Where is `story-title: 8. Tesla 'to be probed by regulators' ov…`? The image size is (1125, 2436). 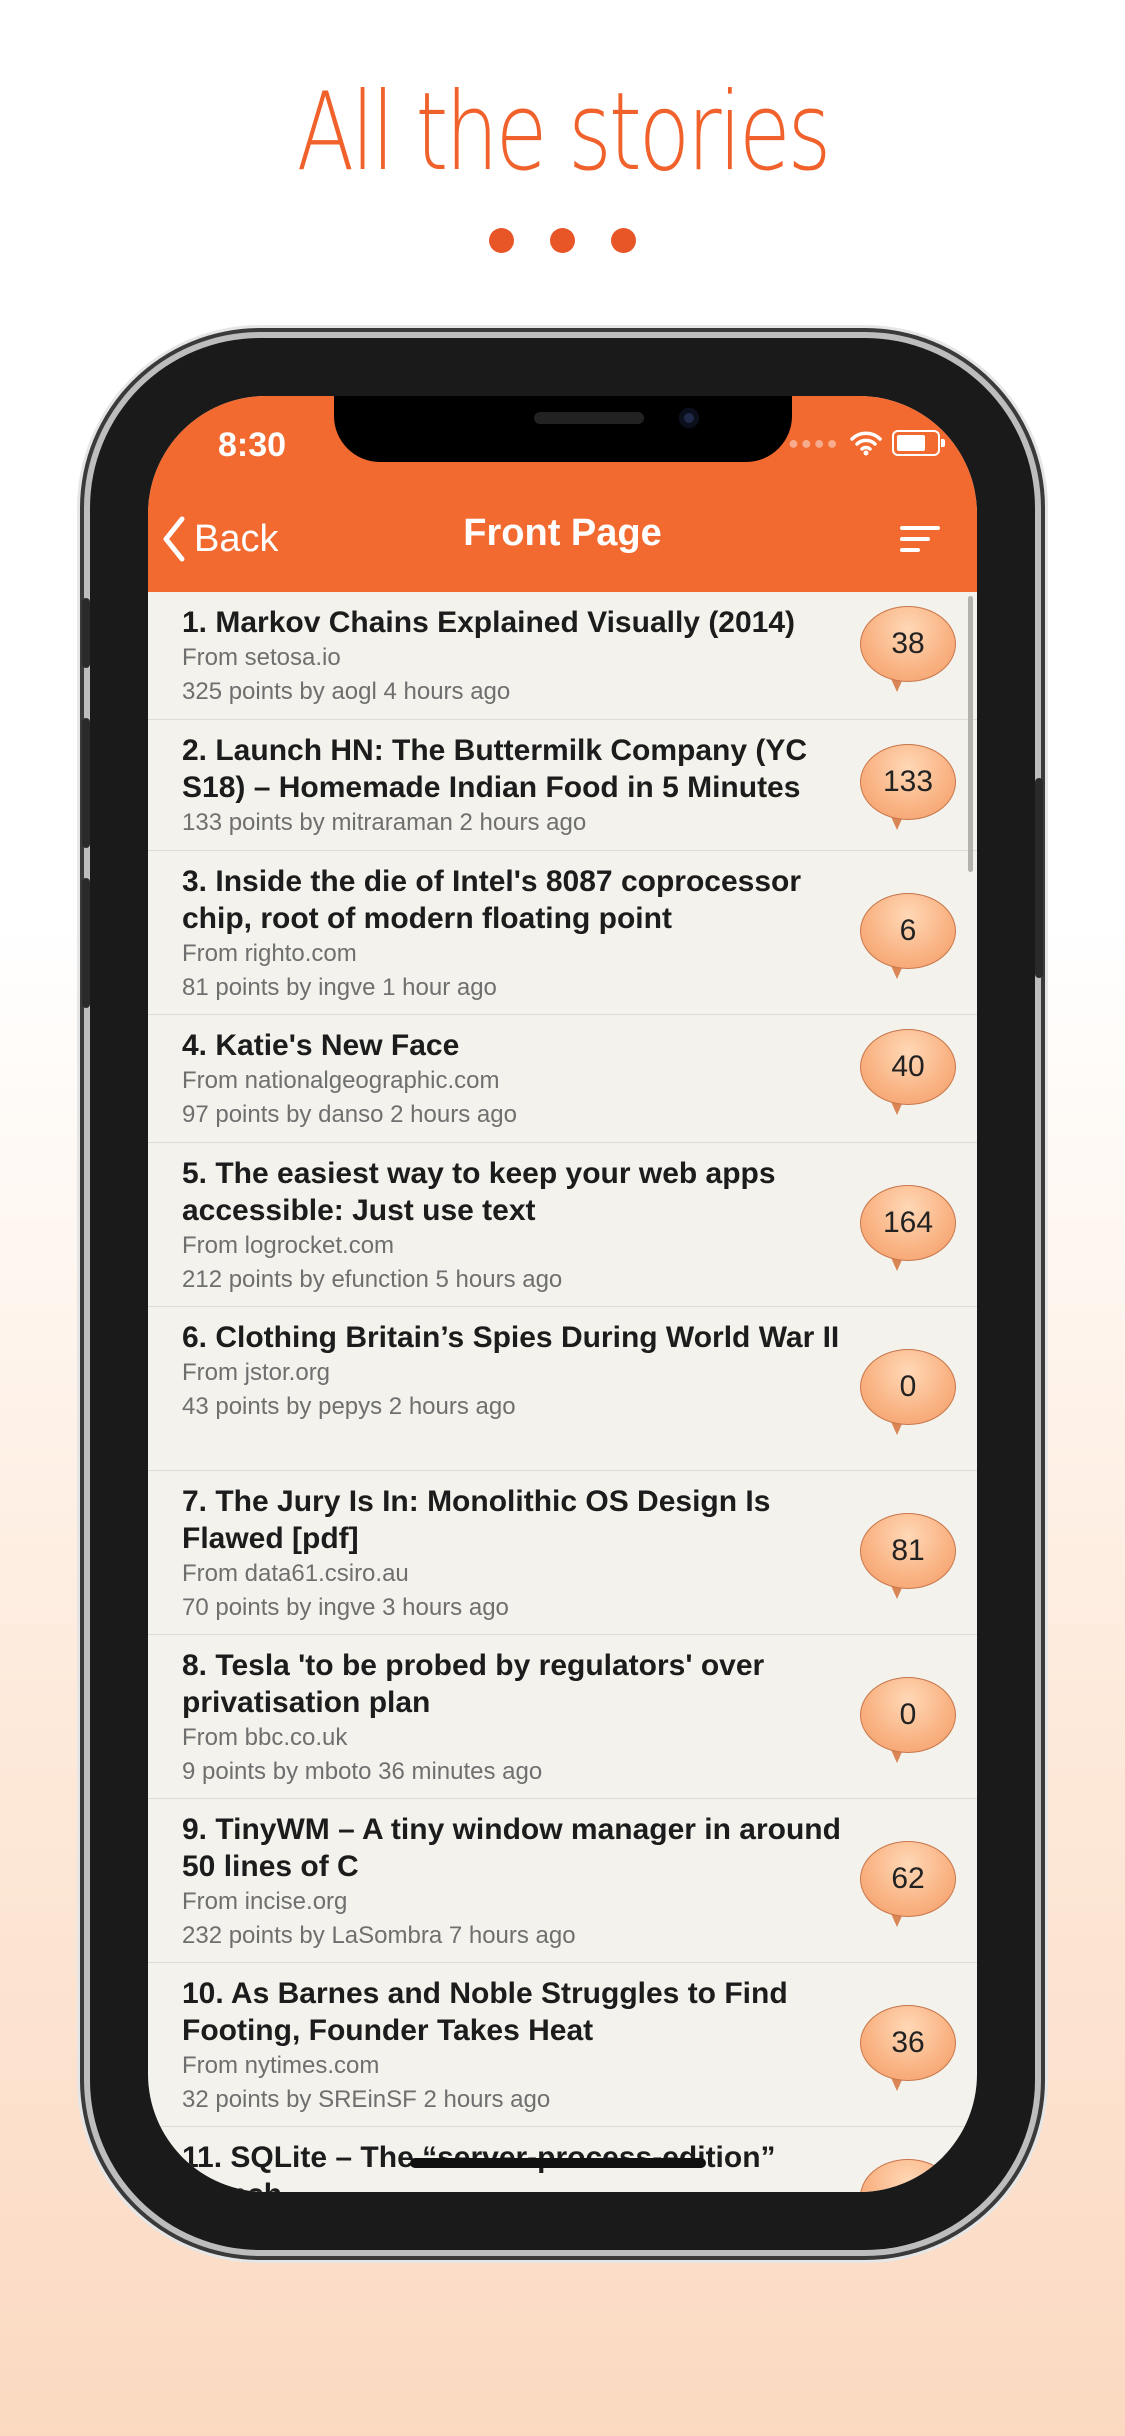 story-title: 8. Tesla 'to be probed by regulators' ov… is located at coordinates (473, 1684).